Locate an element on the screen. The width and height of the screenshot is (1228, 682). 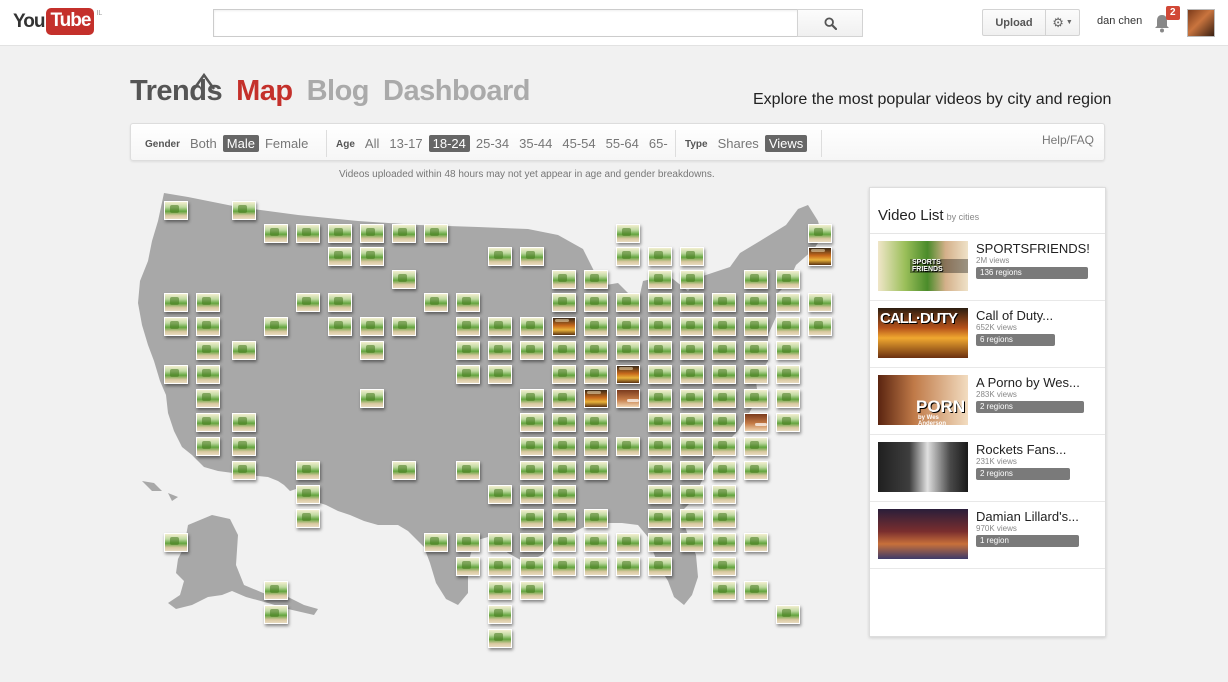
gender-option-female: Female is located at coordinates (286, 143).